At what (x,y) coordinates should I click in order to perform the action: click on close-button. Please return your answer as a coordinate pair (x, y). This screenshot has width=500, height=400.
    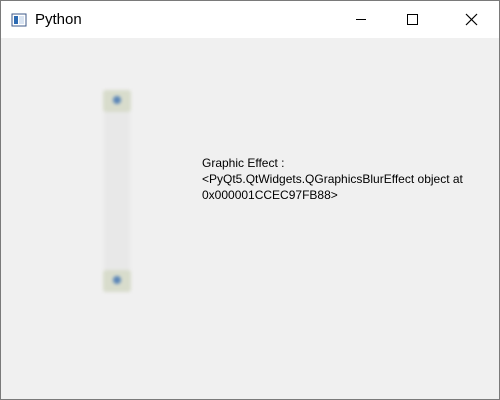
    Looking at the image, I should click on (473, 19).